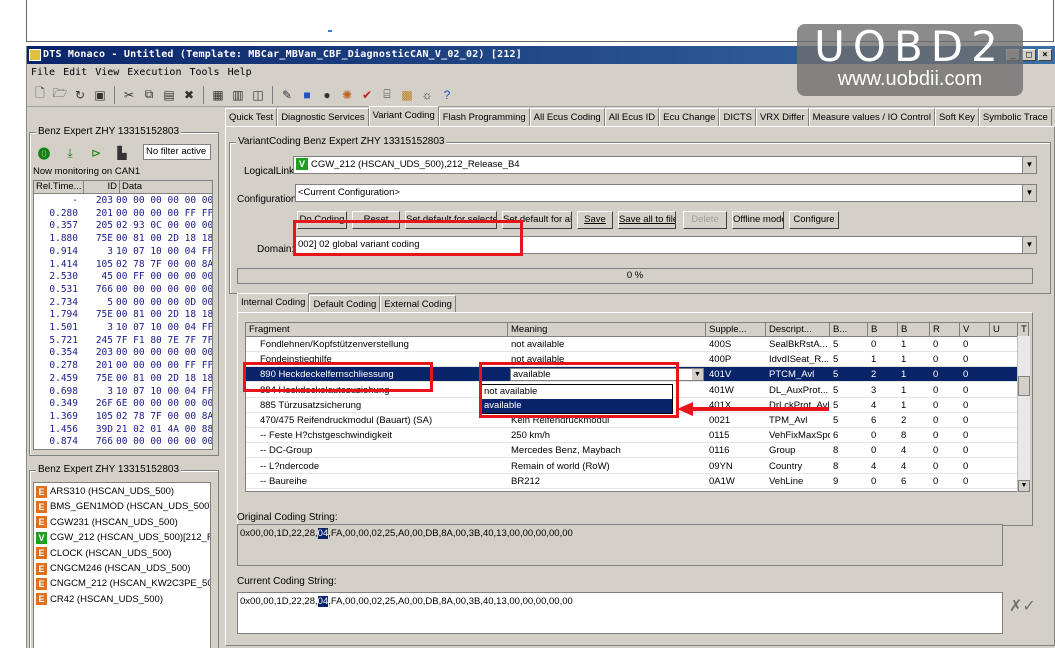  Describe the element at coordinates (1029, 55) in the screenshot. I see `maximize-button: □` at that location.